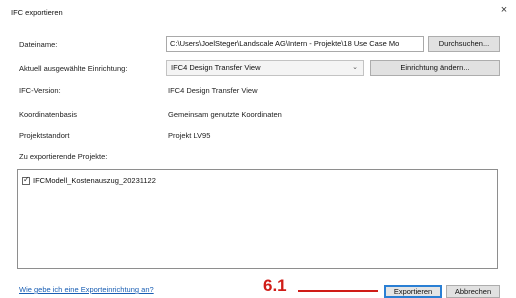 This screenshot has height=298, width=516. I want to click on ifc-version-label: IFC-Version:, so click(40, 90).